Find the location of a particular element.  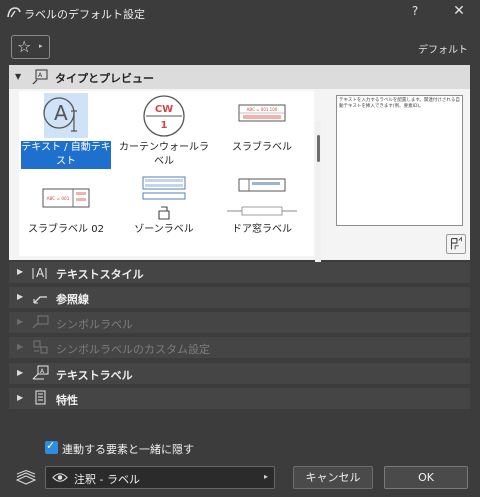

label-type-icon: A is located at coordinates (40, 77).